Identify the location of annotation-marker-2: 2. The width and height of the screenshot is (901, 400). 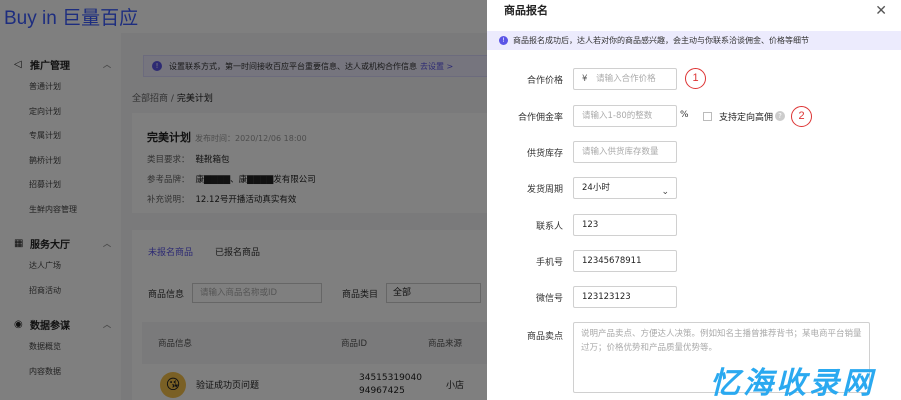
(801, 116).